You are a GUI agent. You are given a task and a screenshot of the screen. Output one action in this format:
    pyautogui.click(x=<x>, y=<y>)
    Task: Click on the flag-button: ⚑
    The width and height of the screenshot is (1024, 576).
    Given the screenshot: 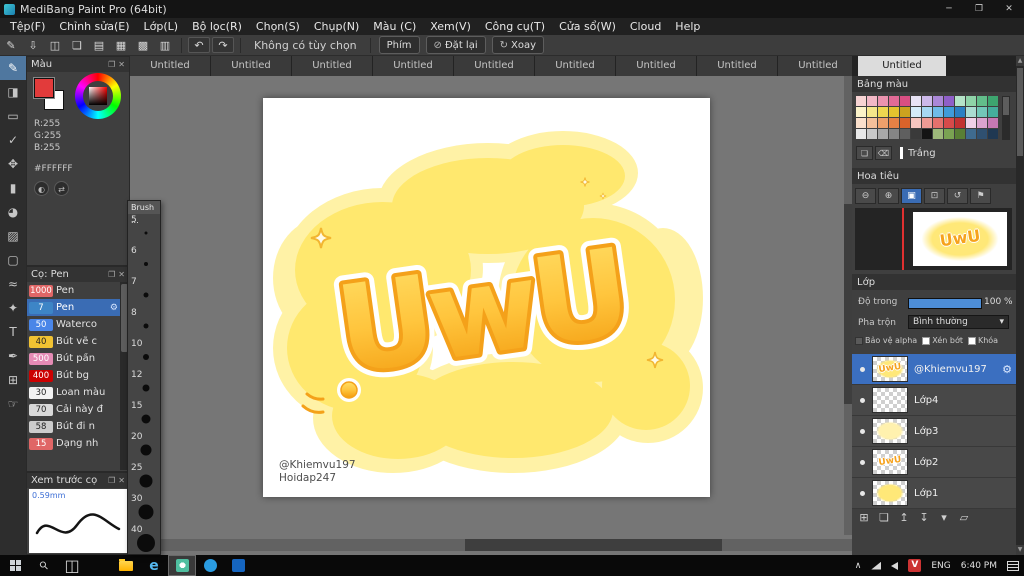 What is the action you would take?
    pyautogui.click(x=980, y=196)
    